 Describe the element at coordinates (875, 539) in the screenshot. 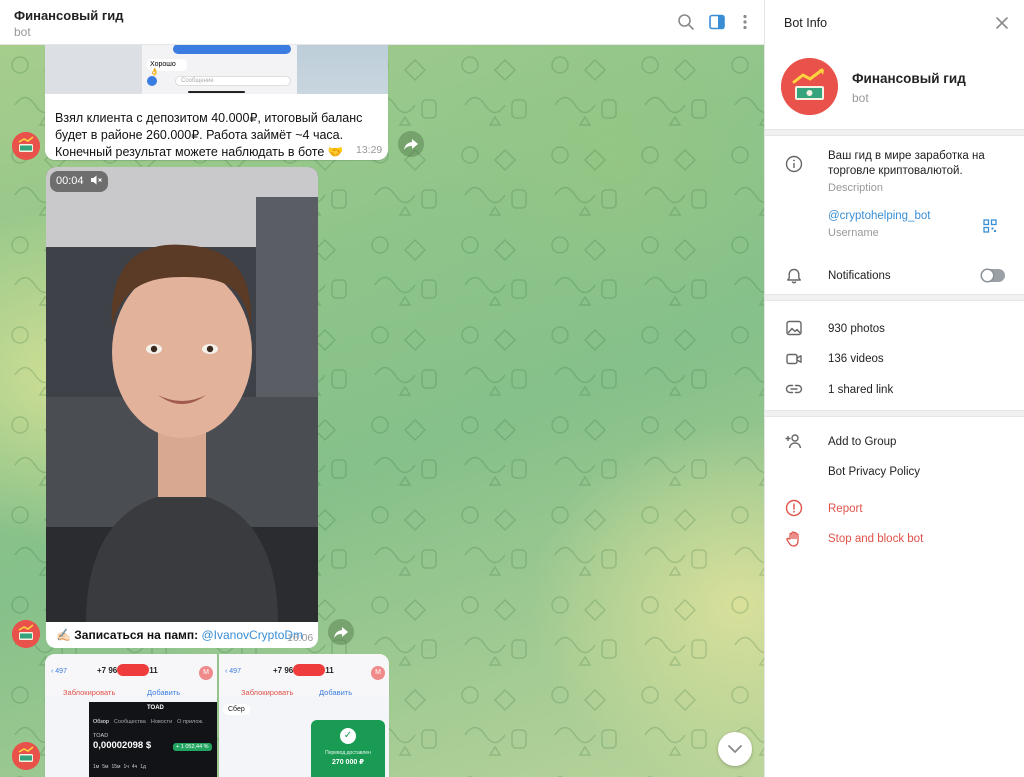

I see `stop-and-block-button: Stop and block bot` at that location.